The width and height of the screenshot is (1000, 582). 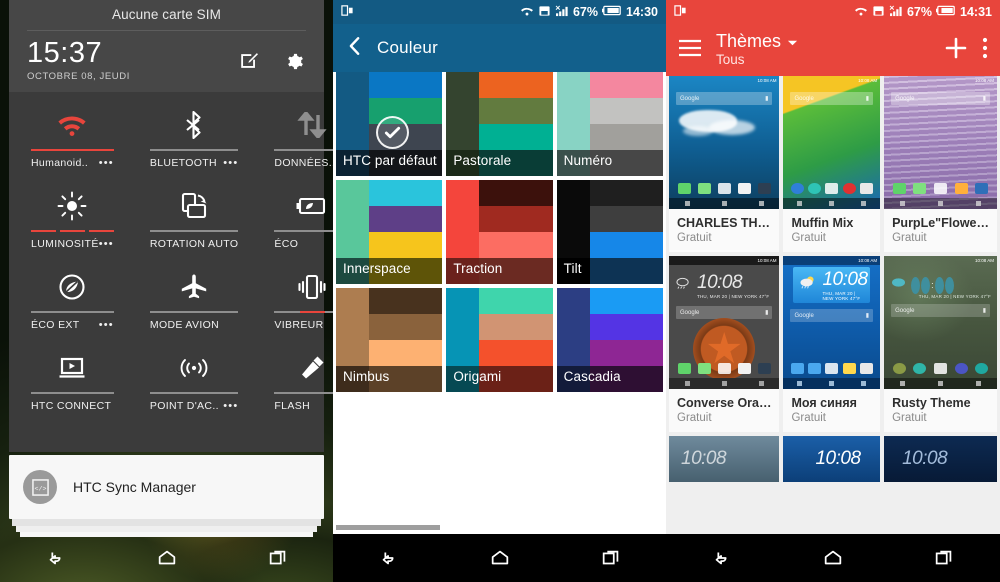 What do you see at coordinates (868, 80) in the screenshot?
I see `preview-clock: 10:08 AM` at bounding box center [868, 80].